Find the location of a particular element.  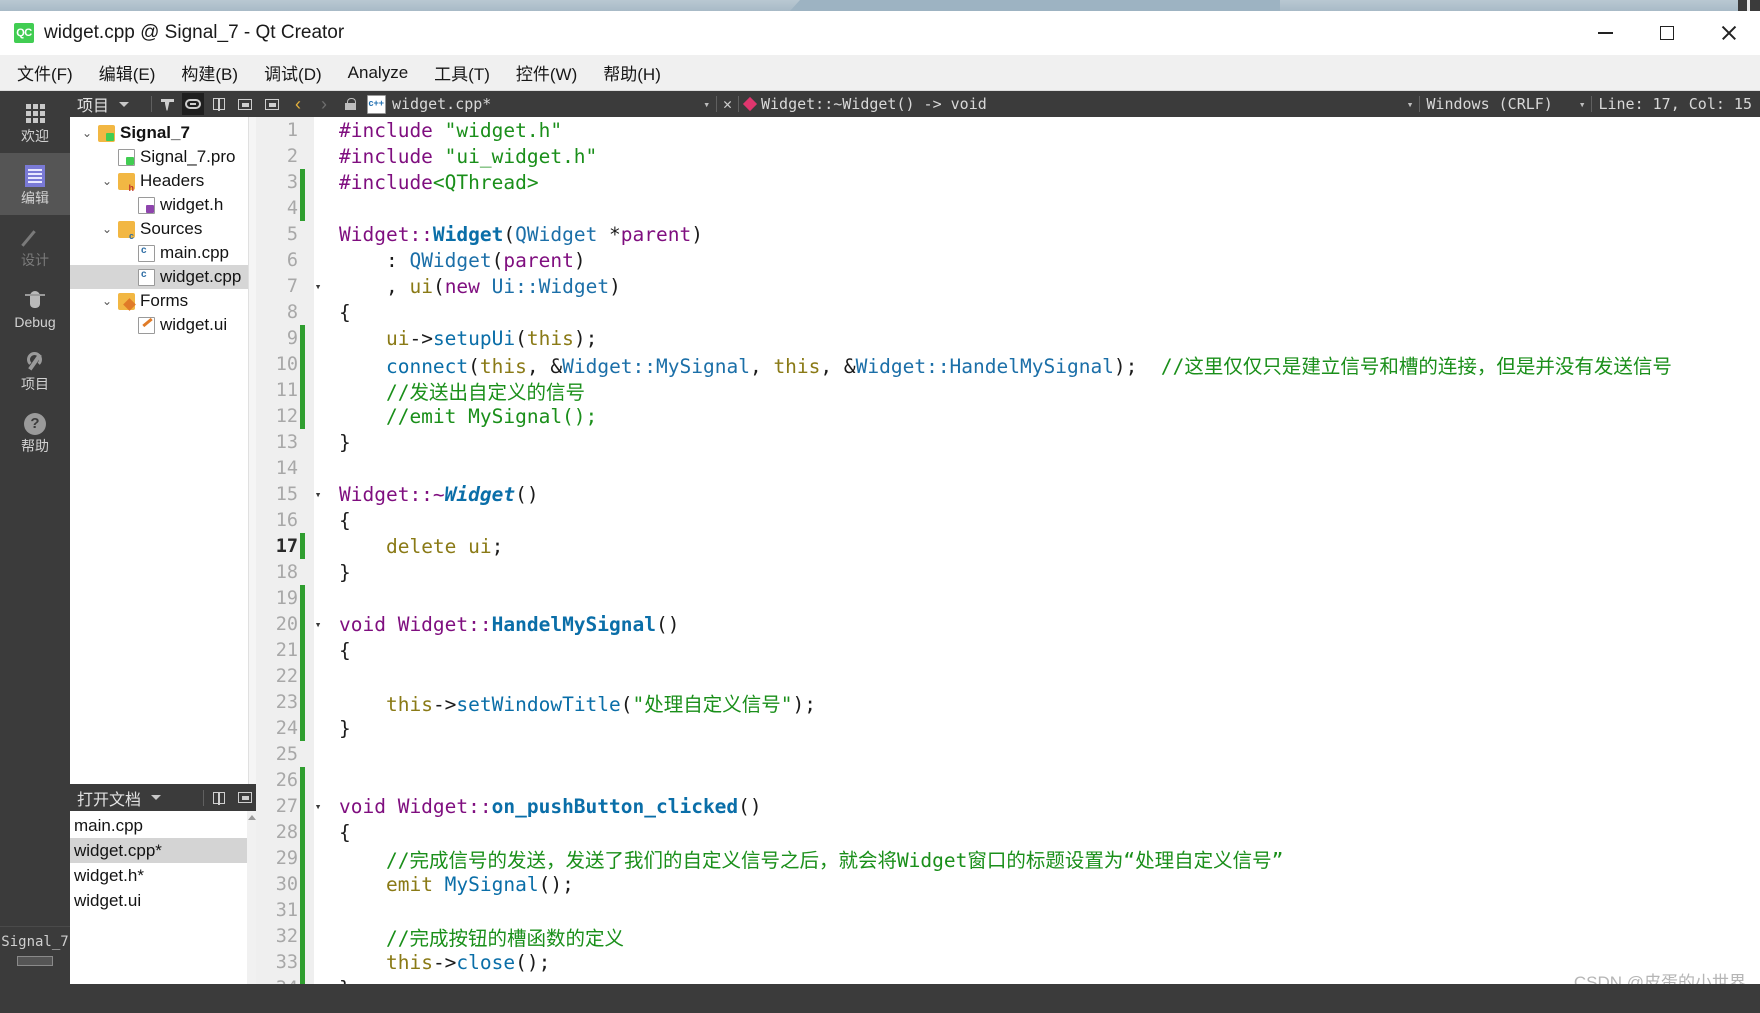

opendocs-split-pane-icon is located at coordinates (219, 798).